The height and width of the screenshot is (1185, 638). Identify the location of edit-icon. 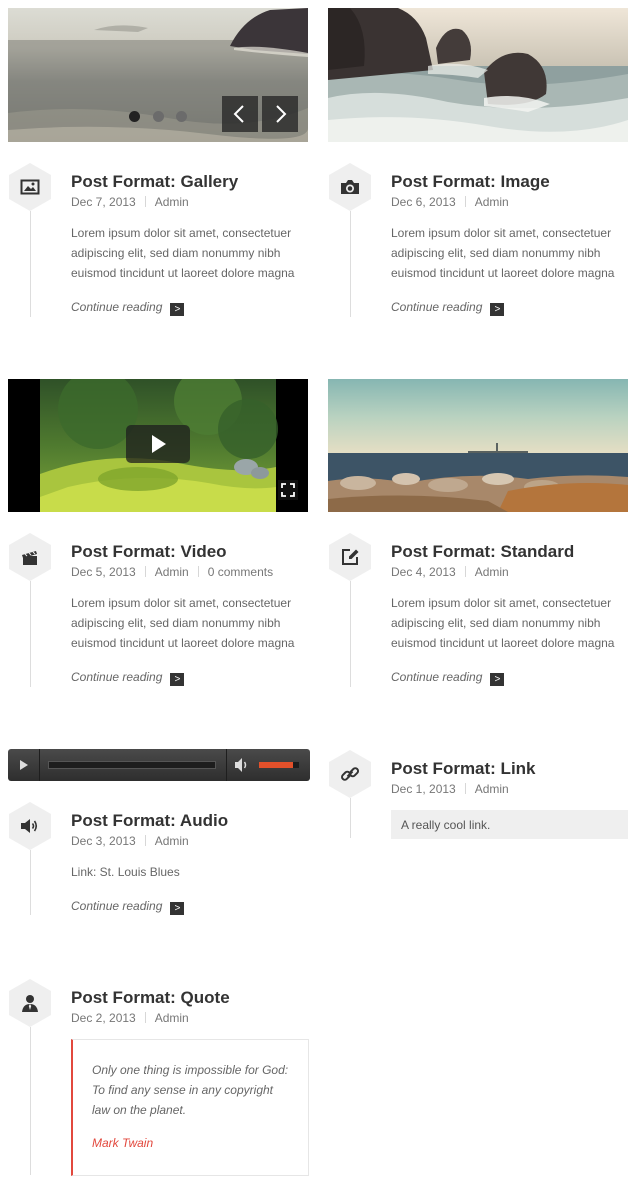
(350, 557).